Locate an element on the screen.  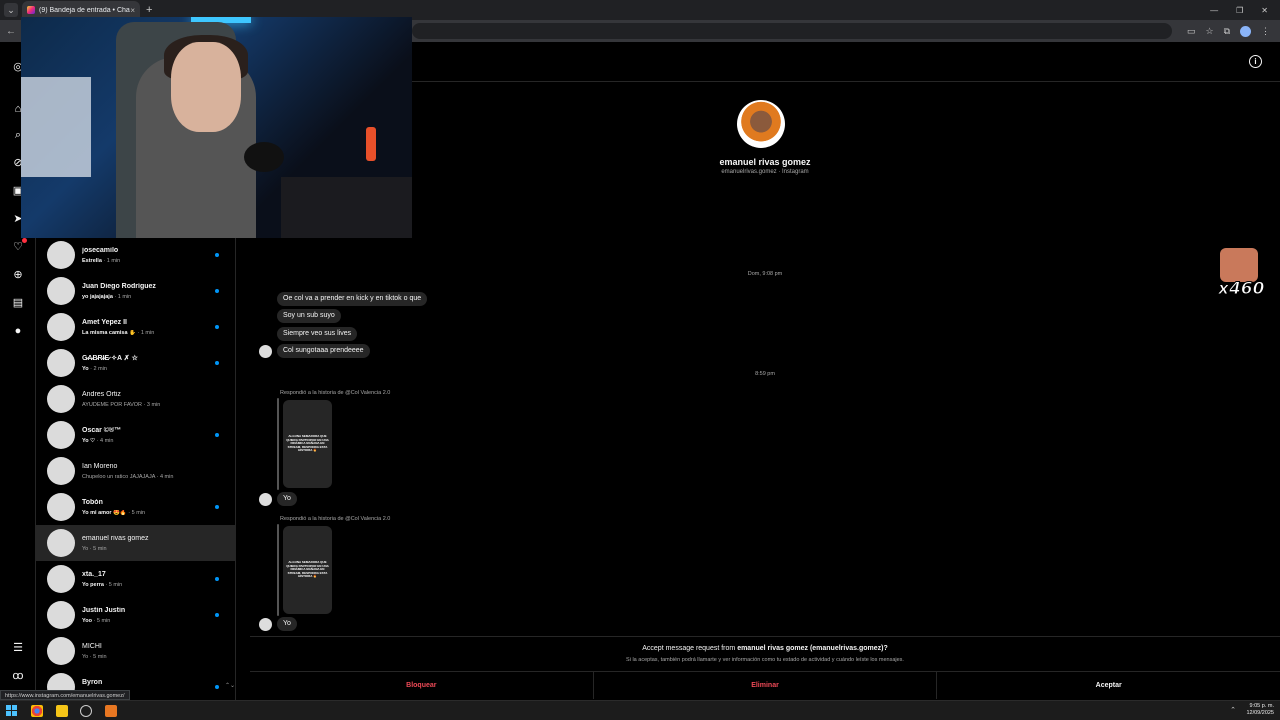
conversation-name: Ian Moreno is located at coordinates (100, 466).